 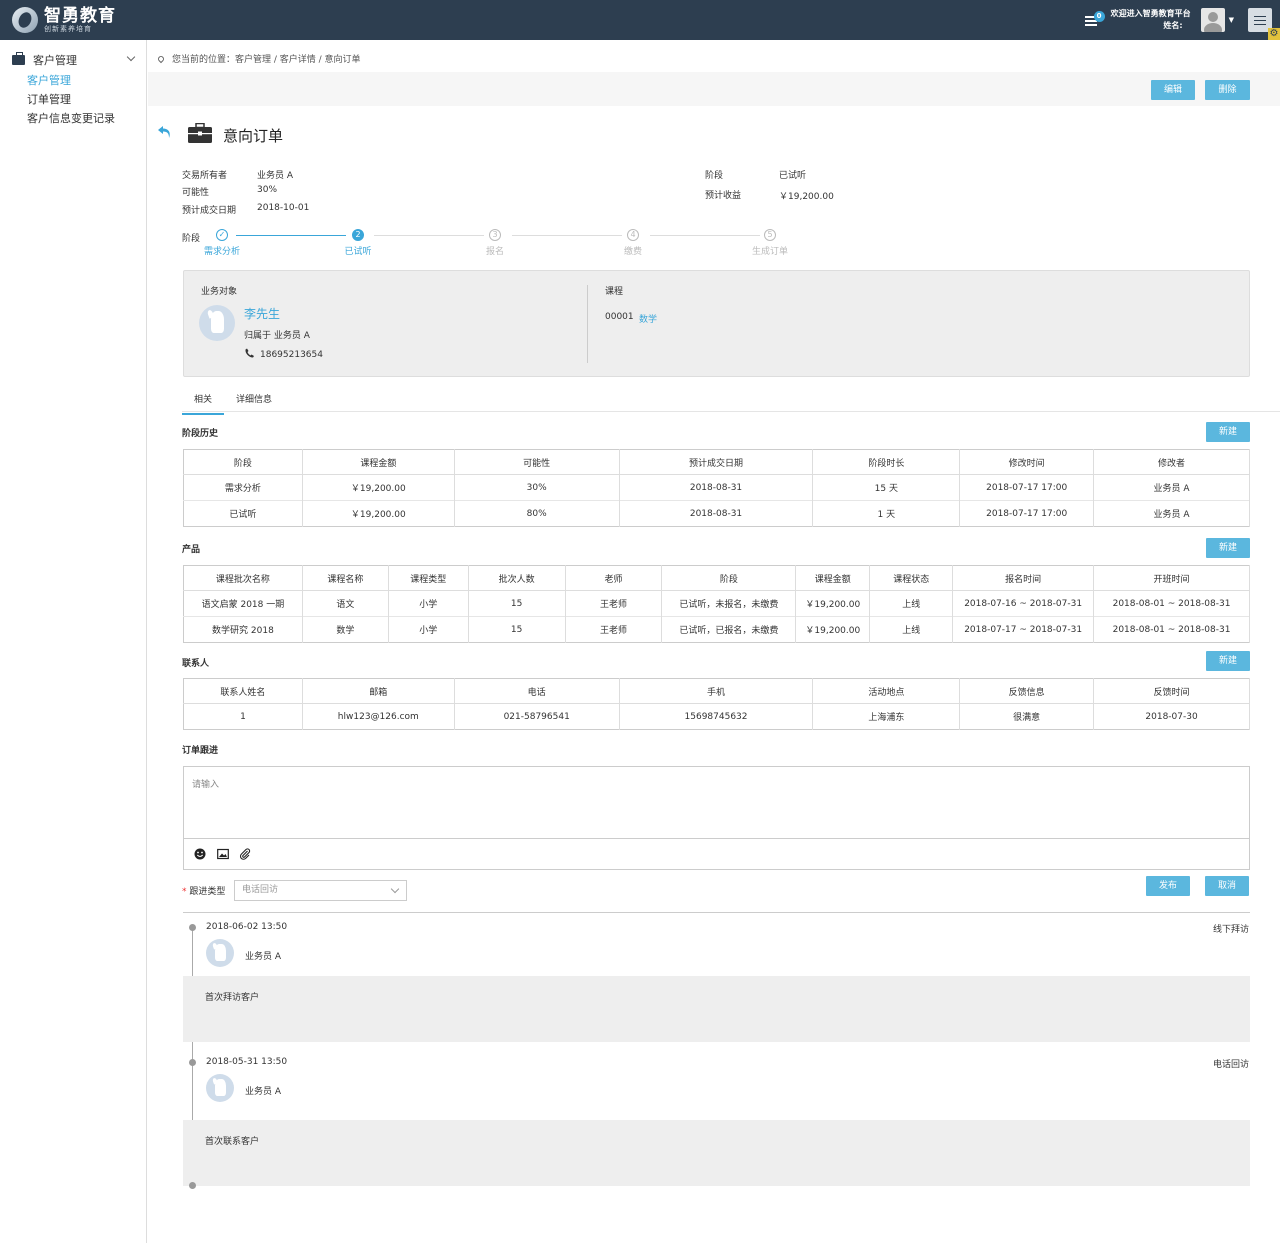 I want to click on stage-value: 已试听, so click(x=793, y=176).